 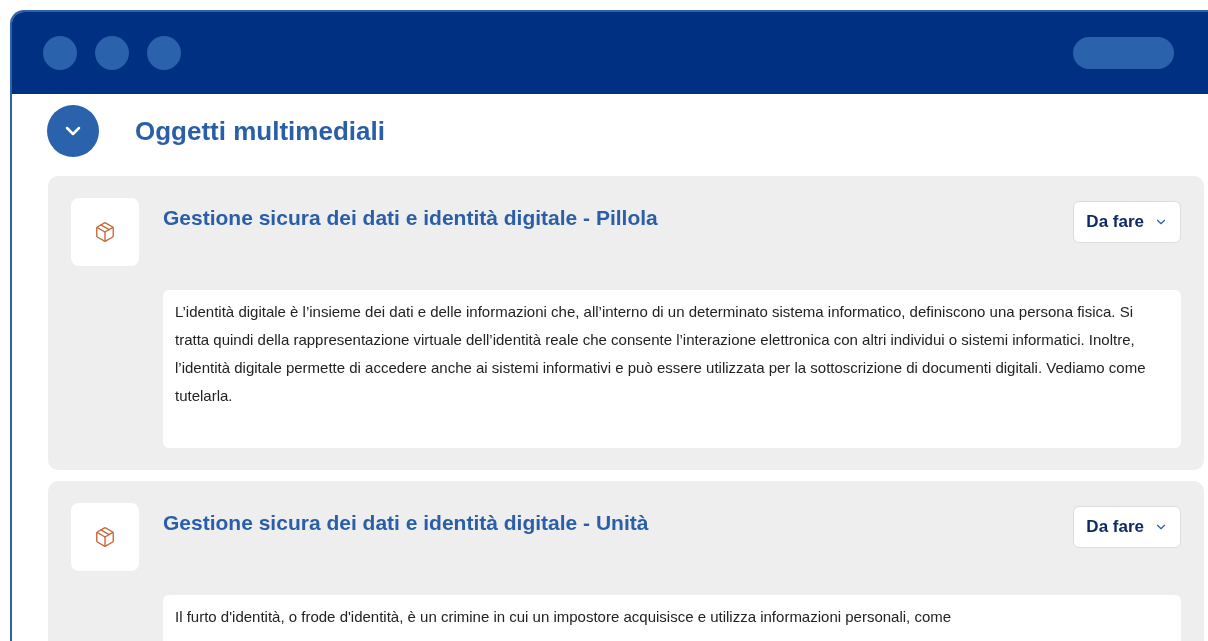 I want to click on activity-title-link: Gestione sicura dei dati e identità digitale - Pillola, so click(x=618, y=218).